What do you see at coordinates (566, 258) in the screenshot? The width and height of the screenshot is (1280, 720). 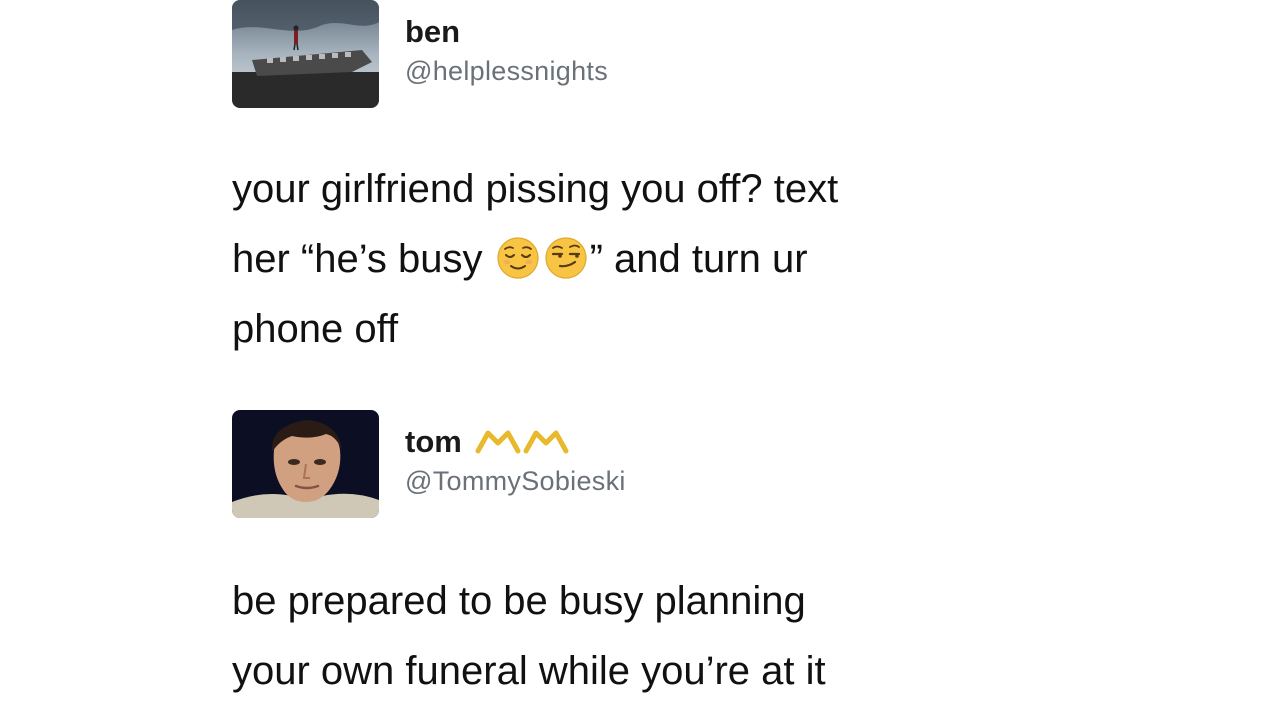 I see `smirking-face-emoji-icon` at bounding box center [566, 258].